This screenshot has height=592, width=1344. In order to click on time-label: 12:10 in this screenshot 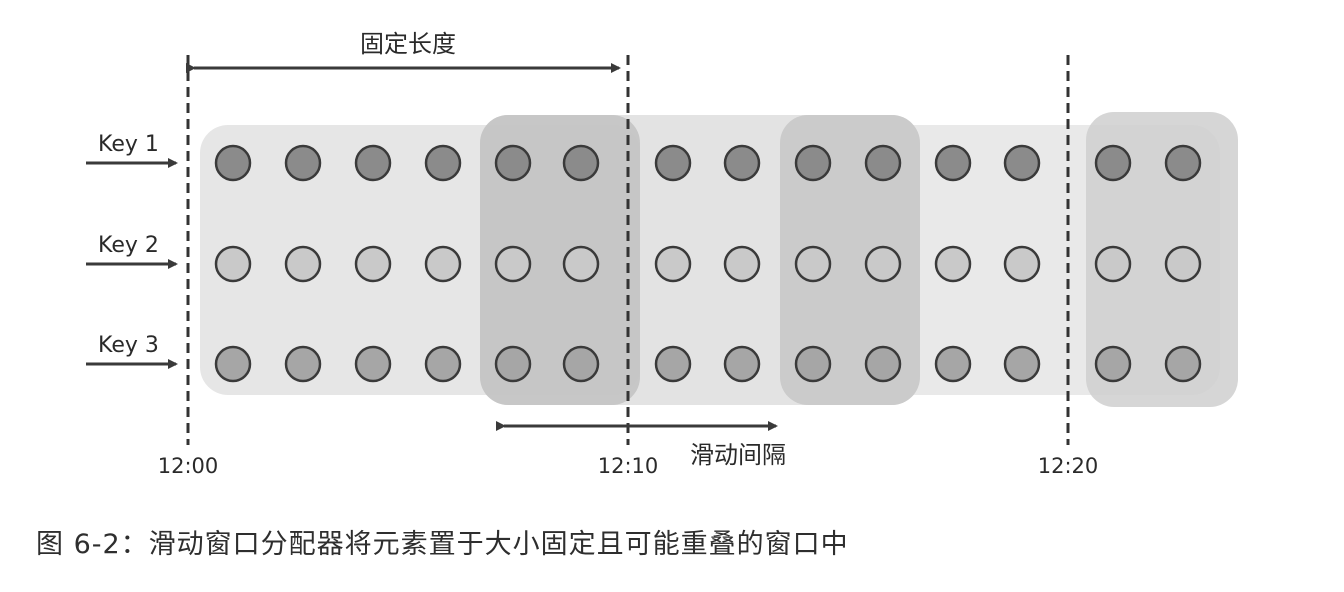, I will do `click(628, 466)`.